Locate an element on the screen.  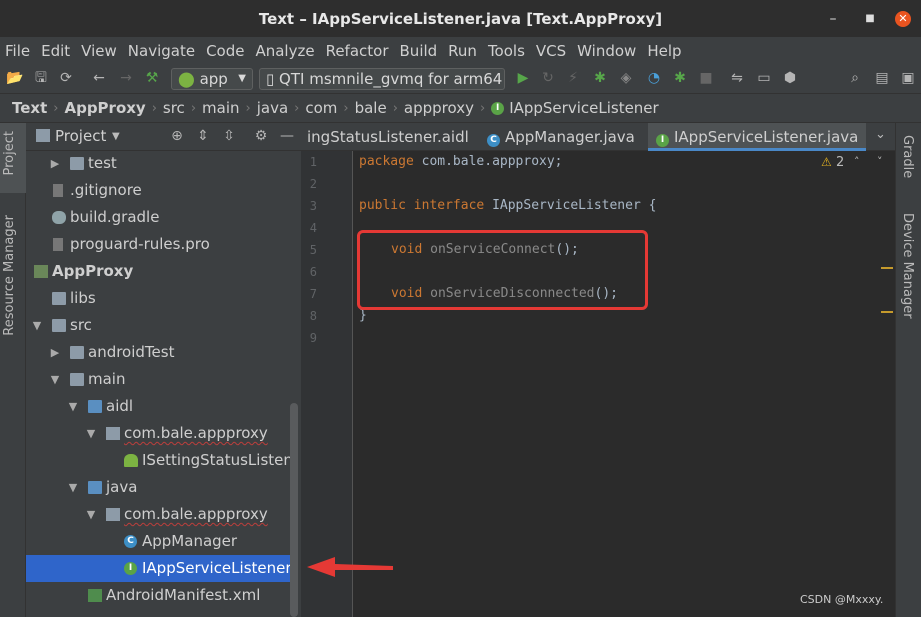
menu-refactor: Refactor is located at coordinates (357, 51).